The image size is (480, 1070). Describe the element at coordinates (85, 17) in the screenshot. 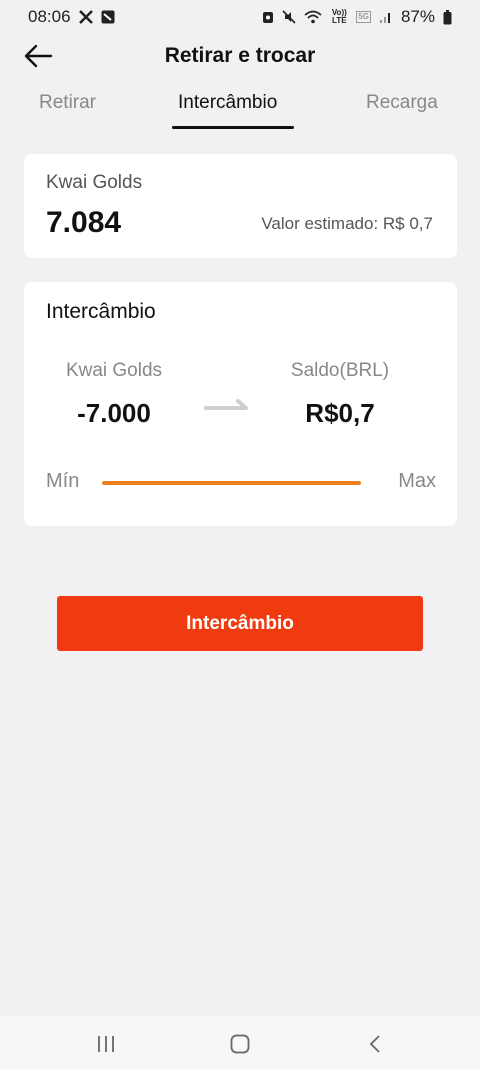

I see `x-app-icon` at that location.